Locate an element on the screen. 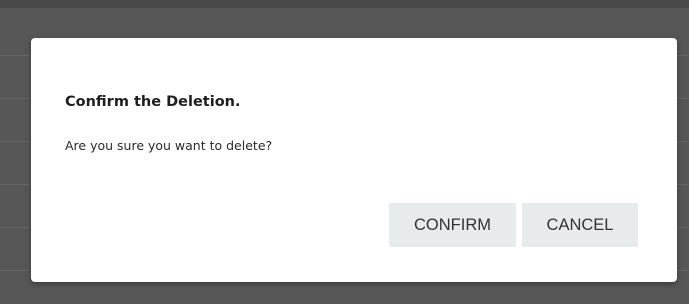 This screenshot has width=689, height=304. dialog-title: Confirm the Deletion. is located at coordinates (153, 102).